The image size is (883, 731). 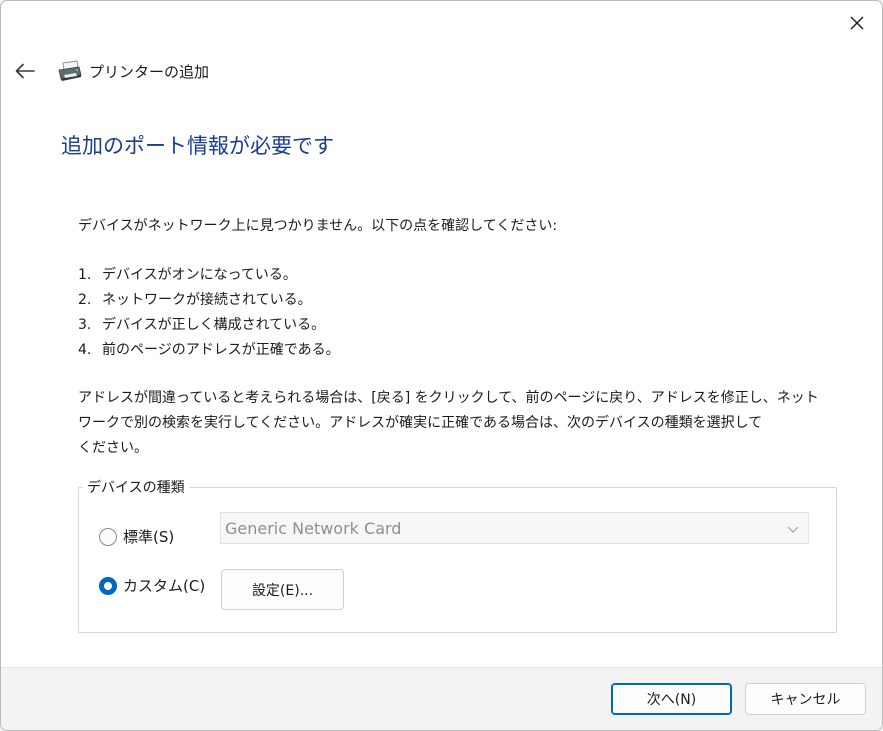 What do you see at coordinates (149, 537) in the screenshot?
I see `standard-radio-label: 標準(S)` at bounding box center [149, 537].